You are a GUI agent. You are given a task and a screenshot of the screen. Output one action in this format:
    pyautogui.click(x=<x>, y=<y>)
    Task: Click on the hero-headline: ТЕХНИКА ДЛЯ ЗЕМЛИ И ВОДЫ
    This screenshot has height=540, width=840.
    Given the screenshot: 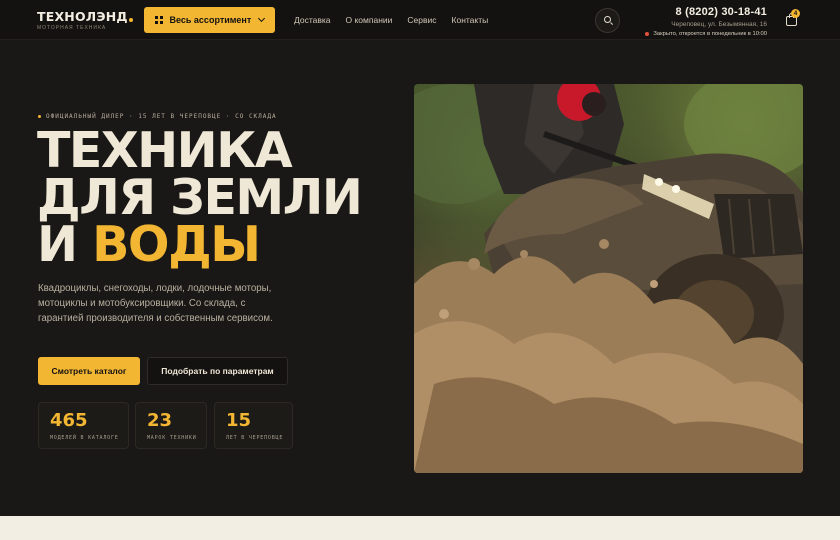 What is the action you would take?
    pyautogui.click(x=200, y=195)
    